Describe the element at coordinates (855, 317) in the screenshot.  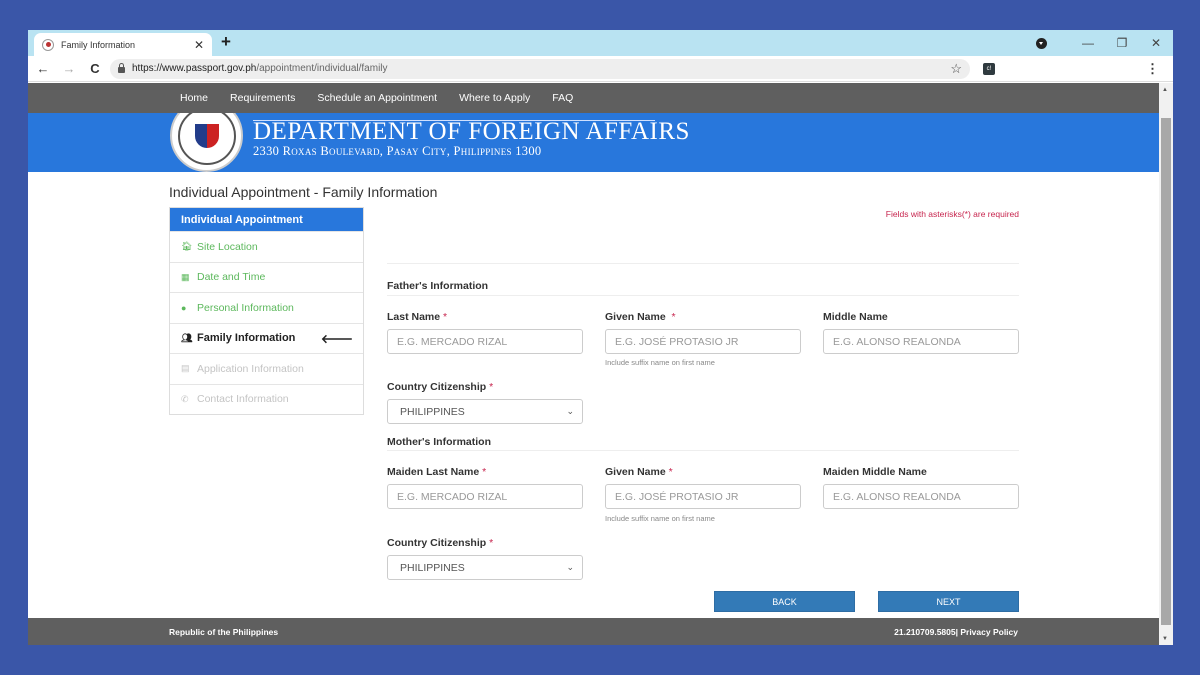
I see `father-middle-name-label: Middle Name` at that location.